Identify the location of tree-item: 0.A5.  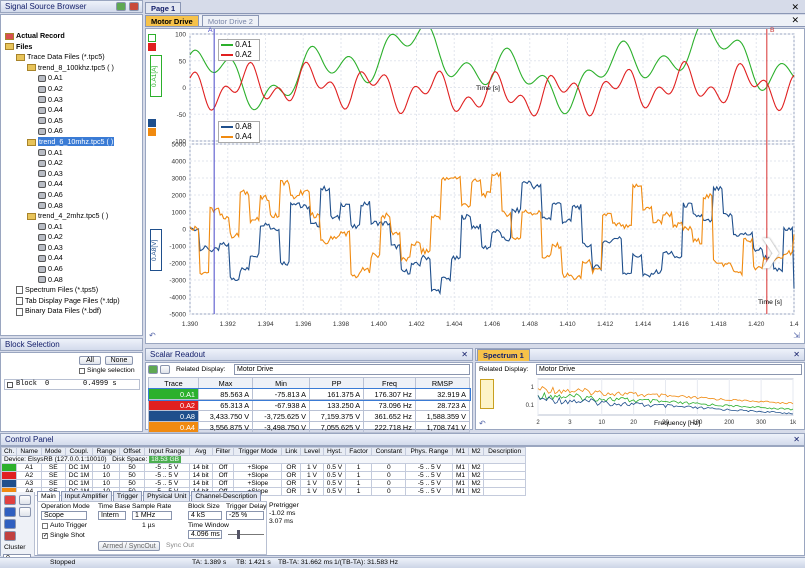
(71, 121).